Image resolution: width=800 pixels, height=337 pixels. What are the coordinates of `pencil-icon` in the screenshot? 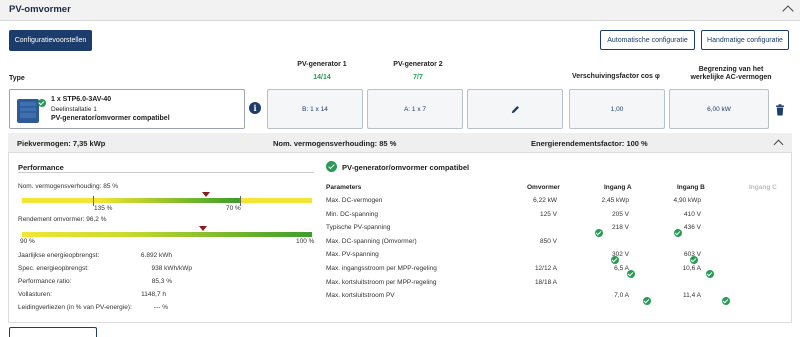 It's located at (515, 109).